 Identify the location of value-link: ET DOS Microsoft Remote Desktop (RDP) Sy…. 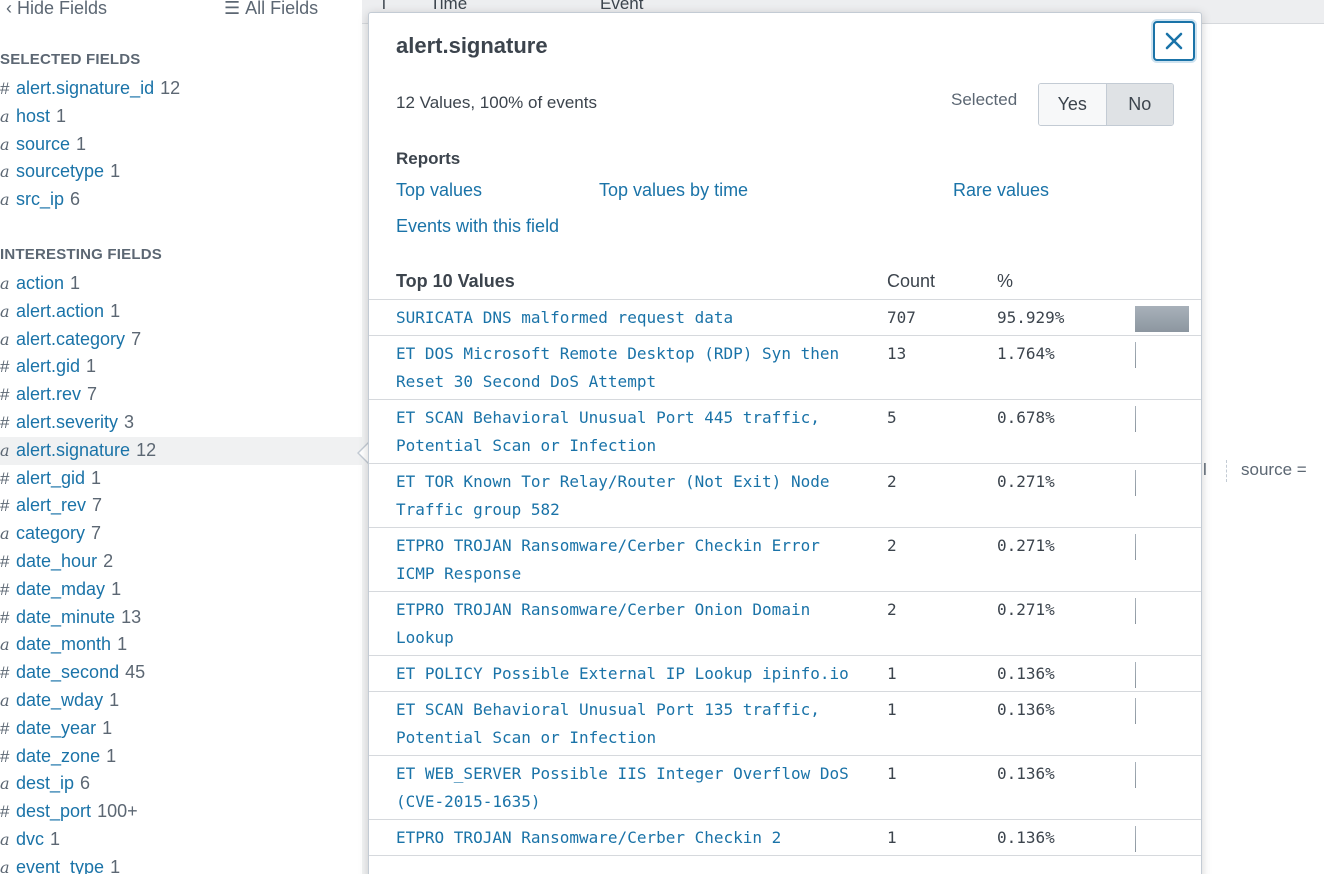
(631, 367).